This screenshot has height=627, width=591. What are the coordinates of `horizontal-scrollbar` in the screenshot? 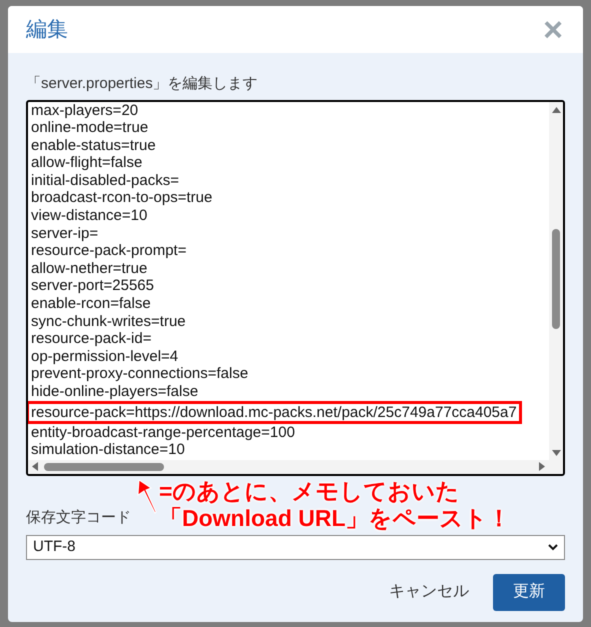 It's located at (295, 467).